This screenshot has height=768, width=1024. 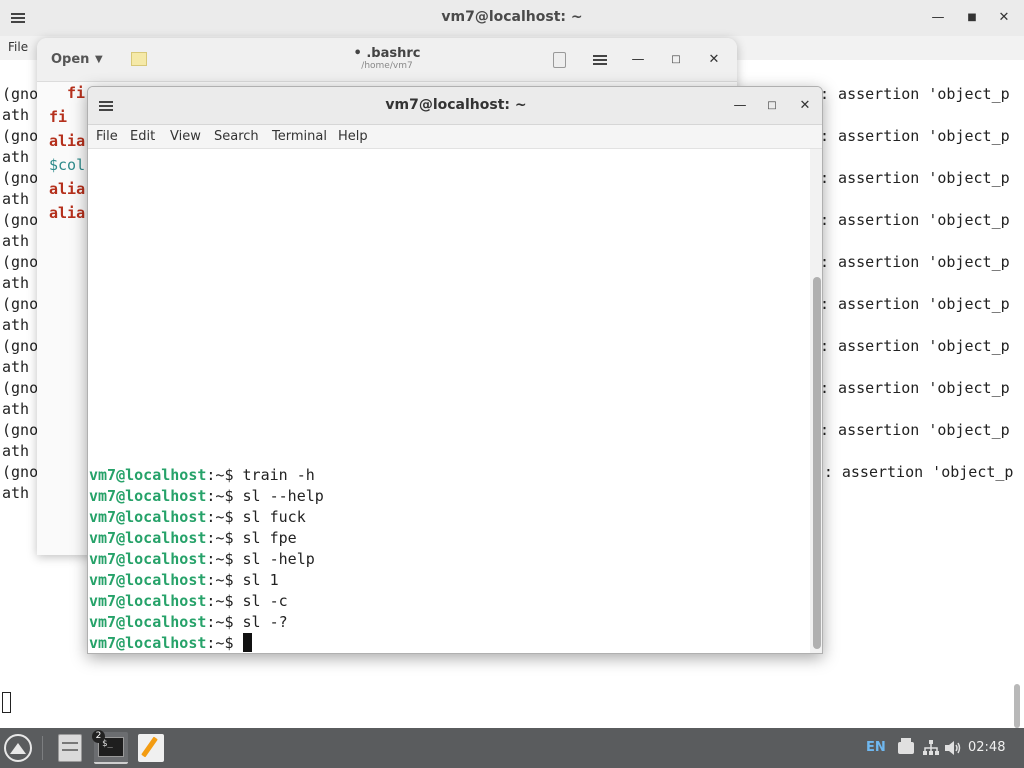 I want to click on maximize-icon: ■, so click(x=972, y=18).